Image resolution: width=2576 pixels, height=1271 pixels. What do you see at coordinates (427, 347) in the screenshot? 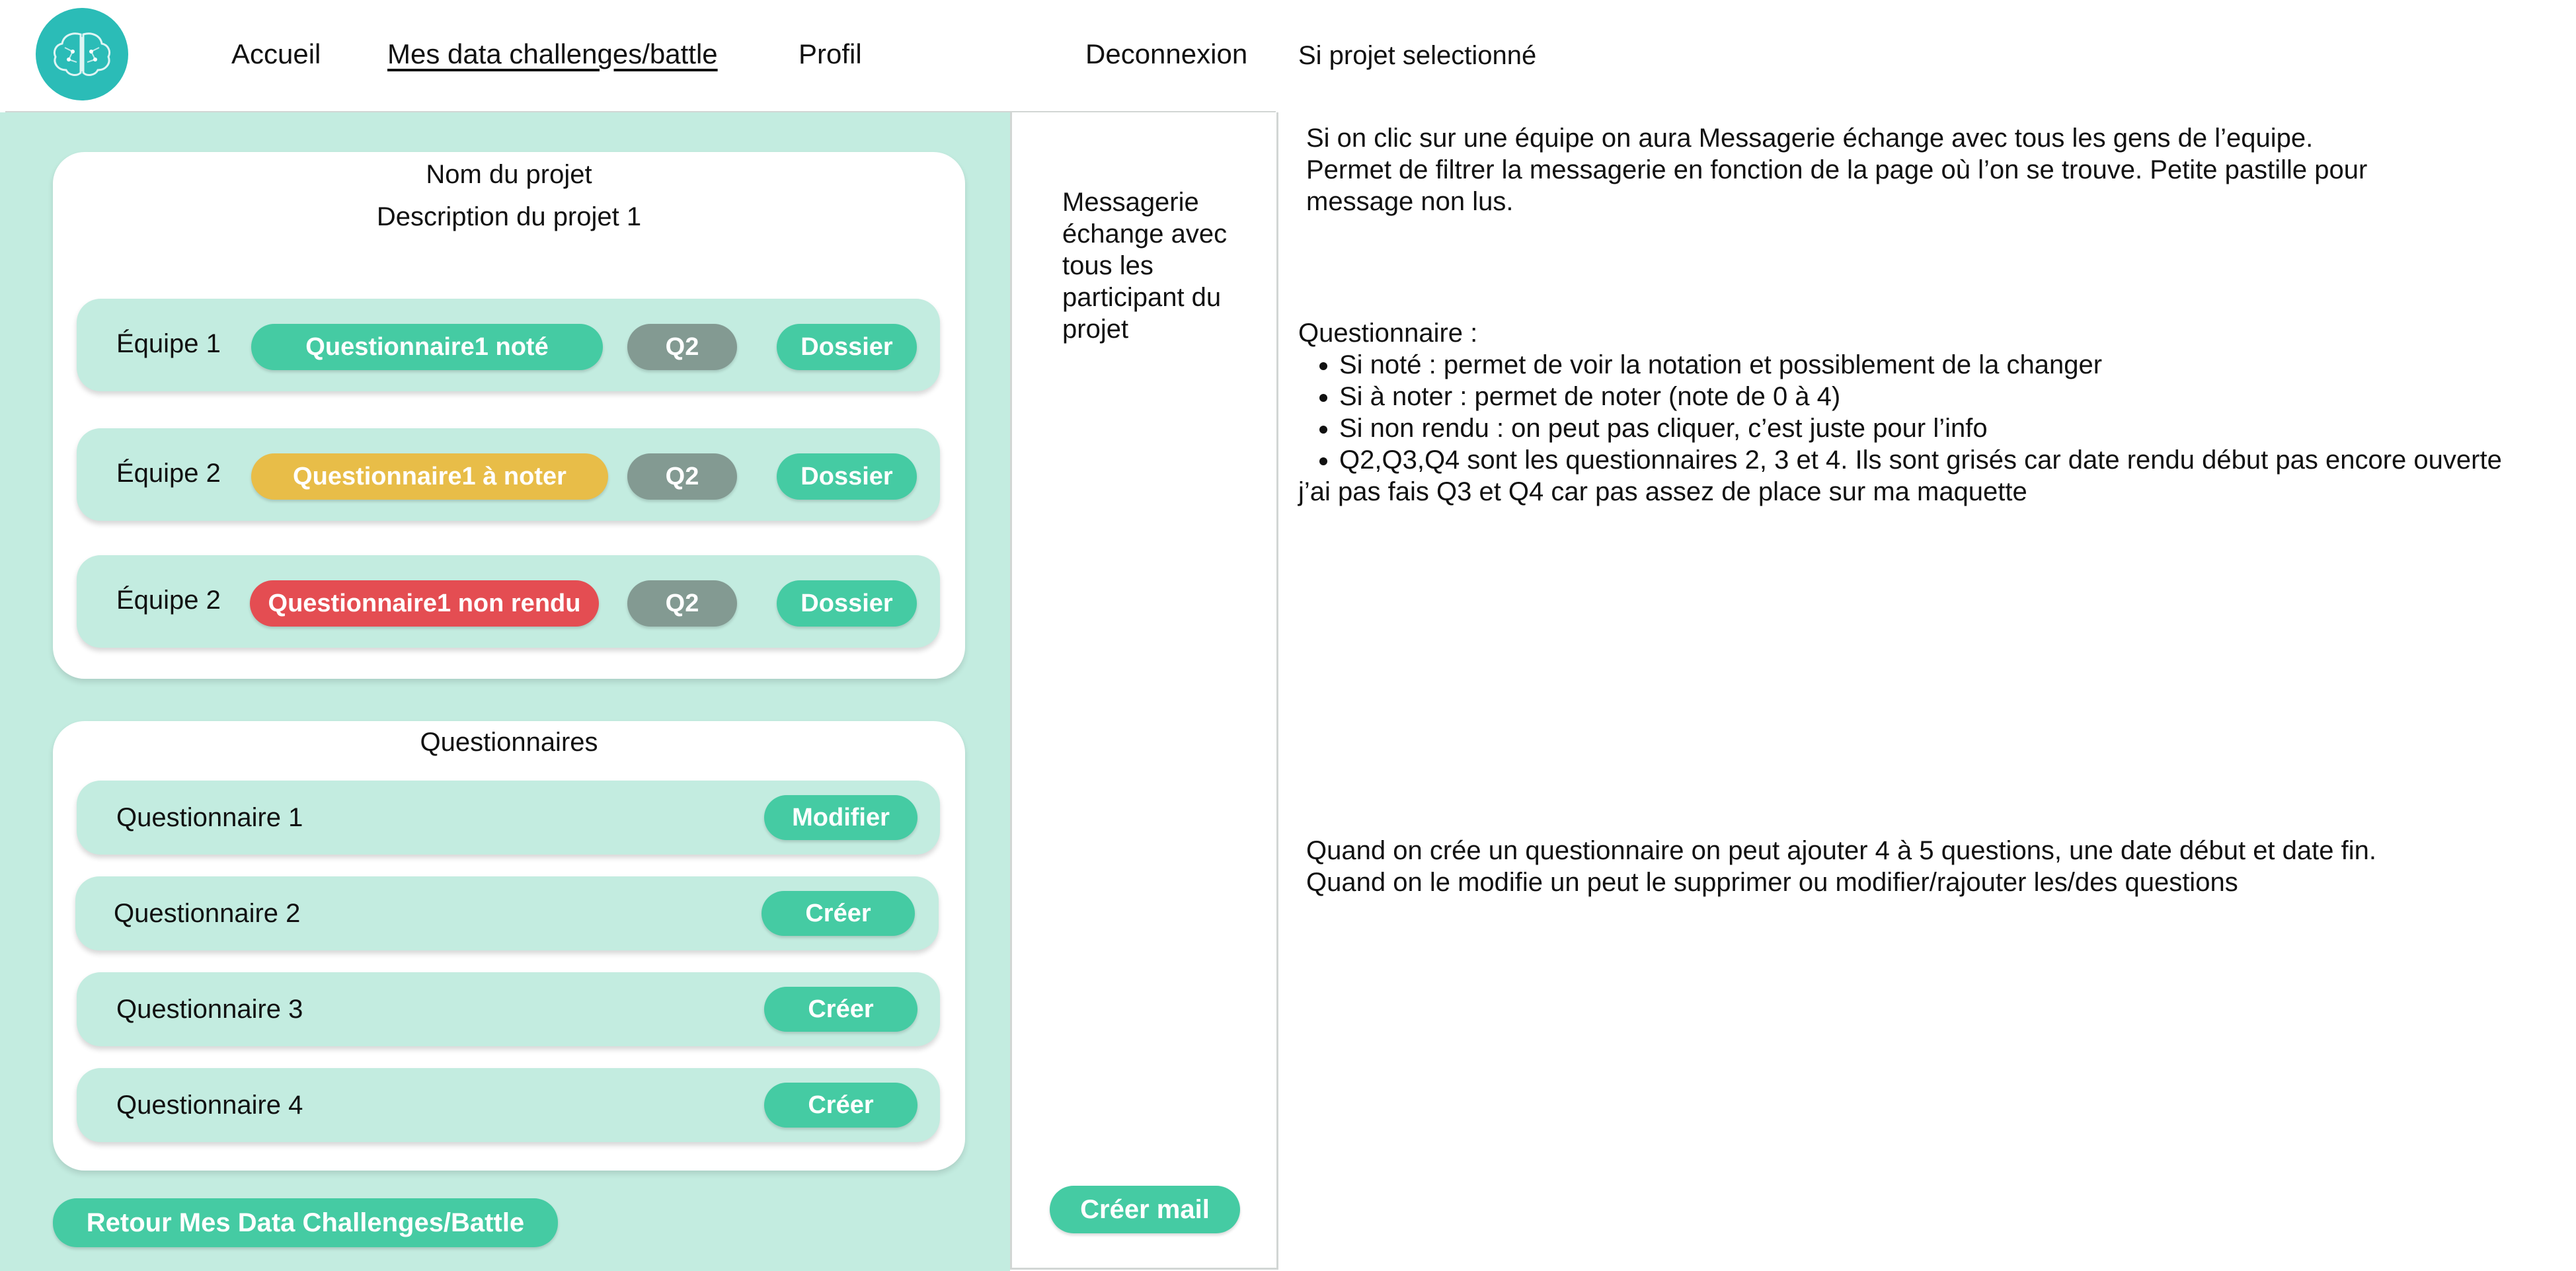
I see `questionnaire1-noted-button: Questionnaire1 noté` at bounding box center [427, 347].